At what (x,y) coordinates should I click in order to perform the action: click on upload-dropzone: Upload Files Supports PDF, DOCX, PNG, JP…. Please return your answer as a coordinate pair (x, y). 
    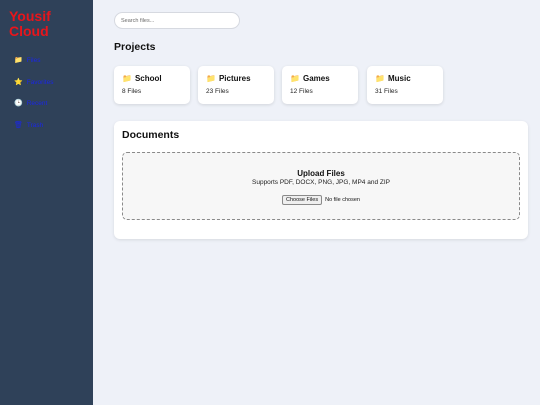
    Looking at the image, I should click on (321, 186).